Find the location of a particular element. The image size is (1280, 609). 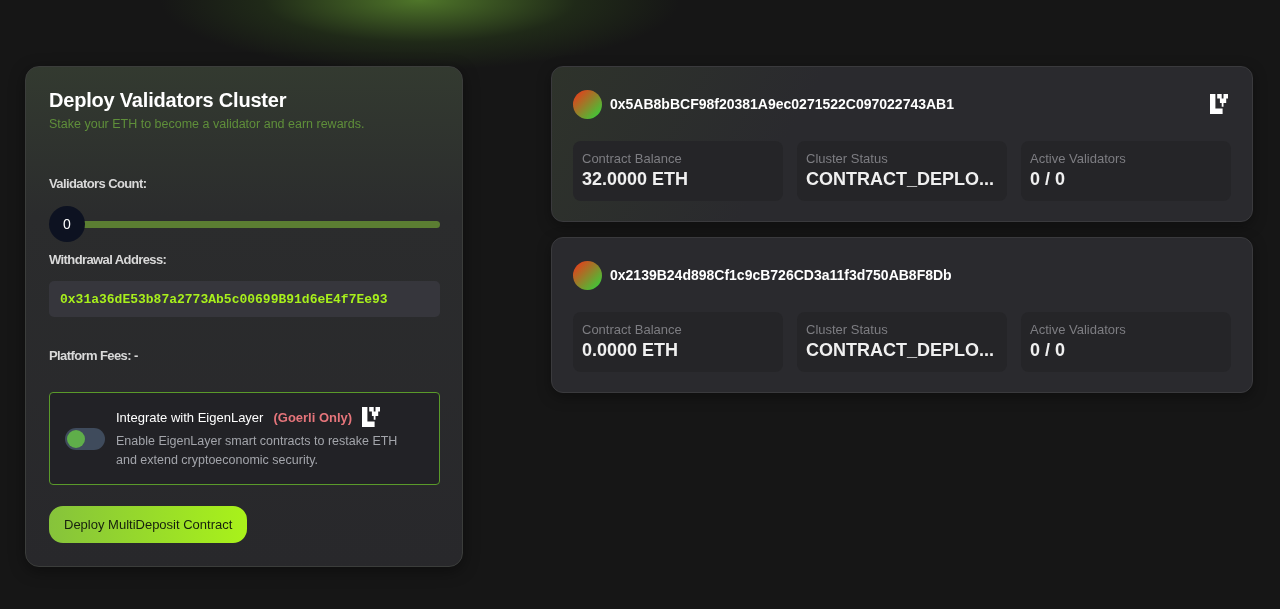

panel-title: Deploy Validators Cluster is located at coordinates (168, 100).